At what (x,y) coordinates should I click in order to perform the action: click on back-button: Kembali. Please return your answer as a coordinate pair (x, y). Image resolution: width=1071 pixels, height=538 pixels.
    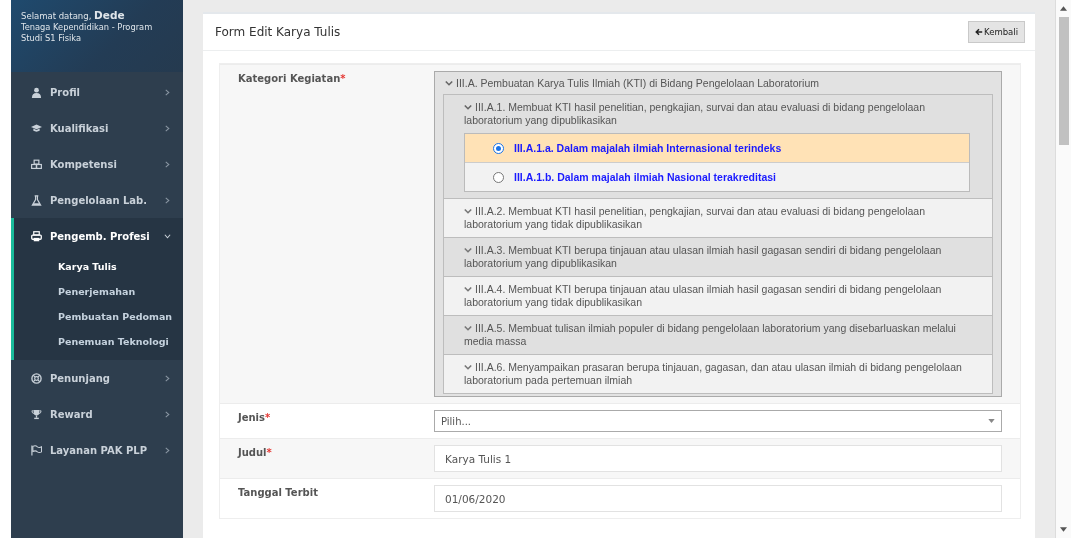
    Looking at the image, I should click on (996, 32).